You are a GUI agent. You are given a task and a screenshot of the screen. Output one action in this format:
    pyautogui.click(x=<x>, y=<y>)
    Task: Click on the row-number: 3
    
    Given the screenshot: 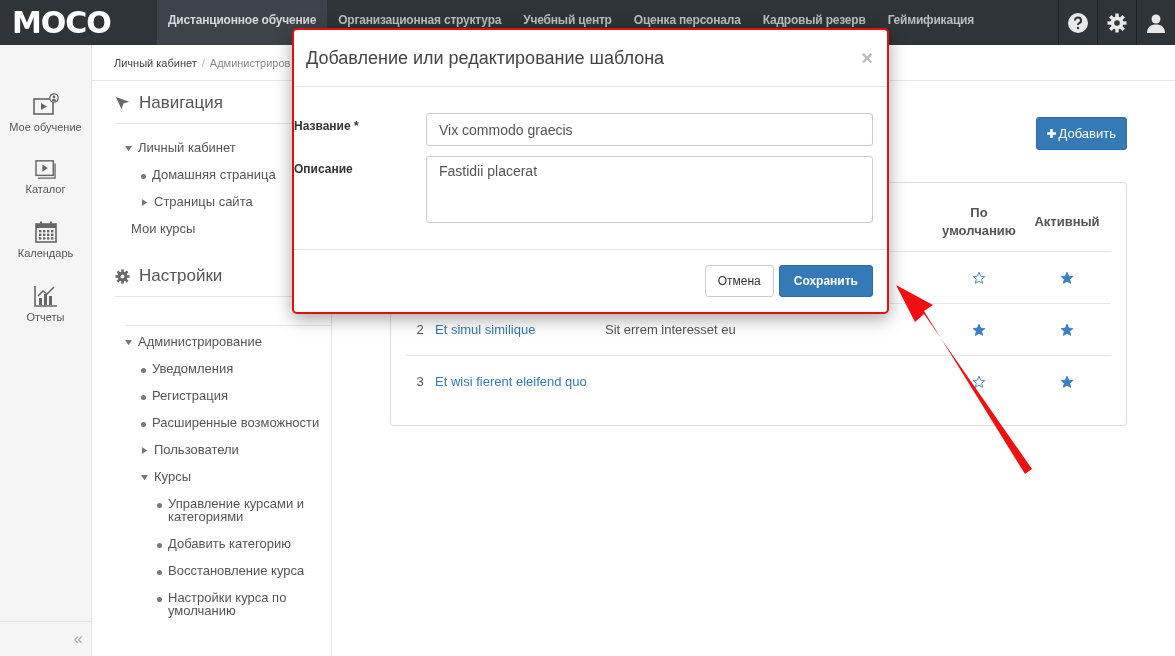 What is the action you would take?
    pyautogui.click(x=420, y=381)
    